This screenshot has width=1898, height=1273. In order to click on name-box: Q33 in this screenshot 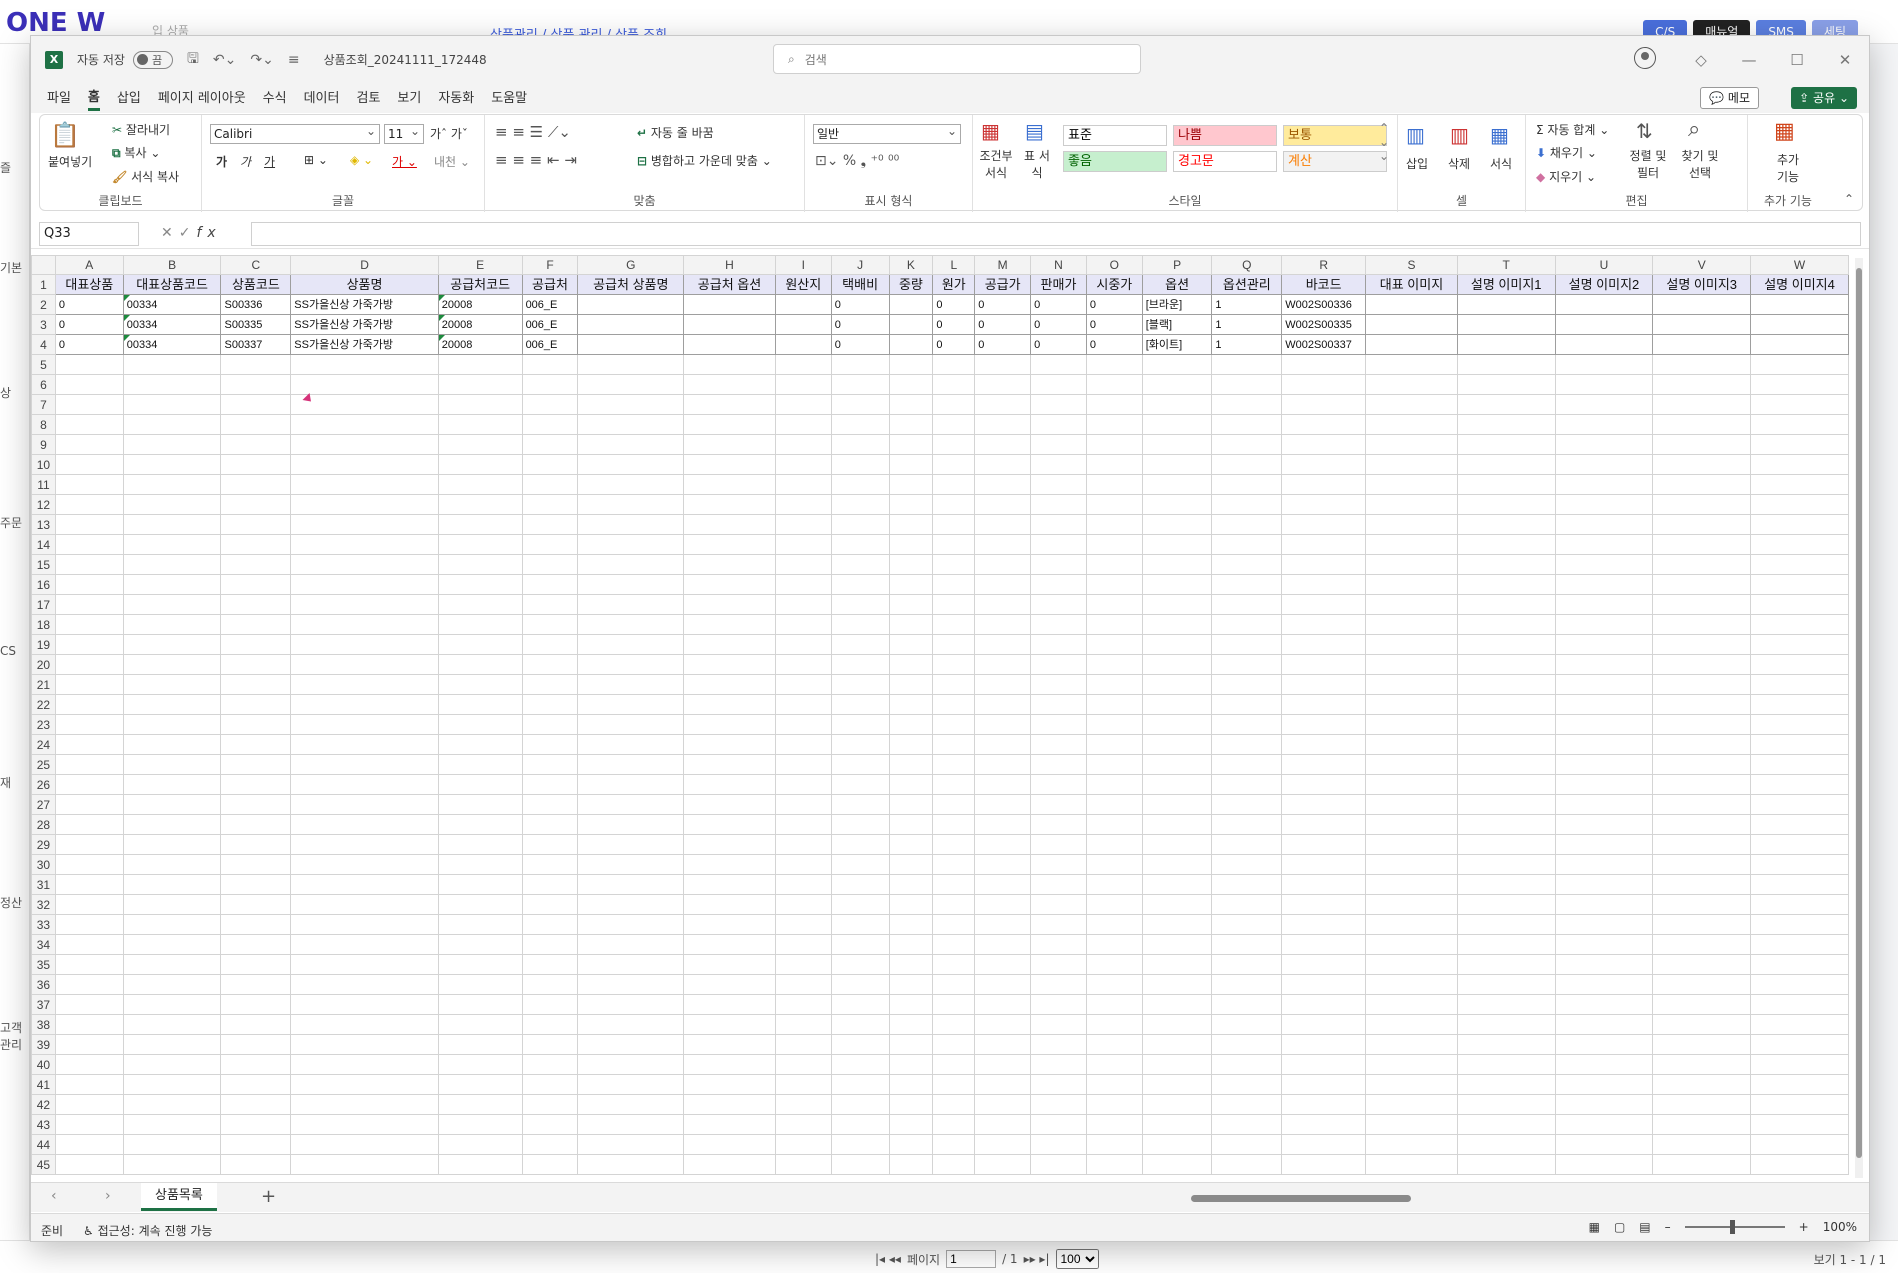, I will do `click(89, 234)`.